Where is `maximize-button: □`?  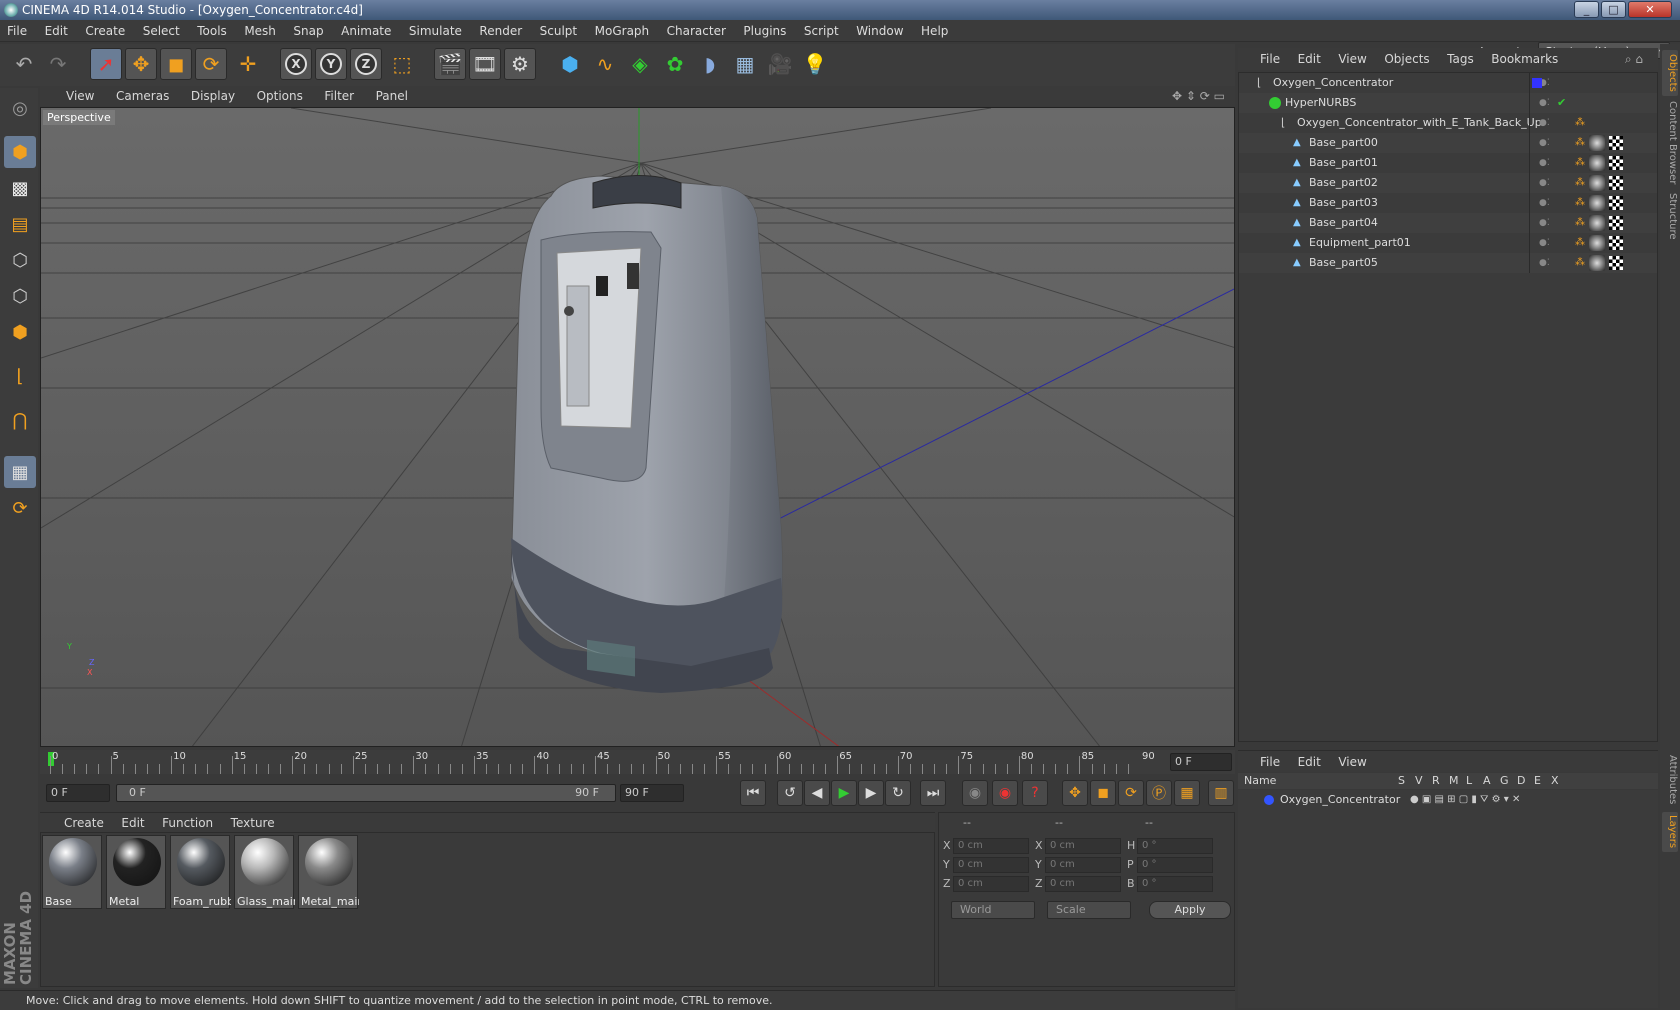 maximize-button: □ is located at coordinates (1613, 9).